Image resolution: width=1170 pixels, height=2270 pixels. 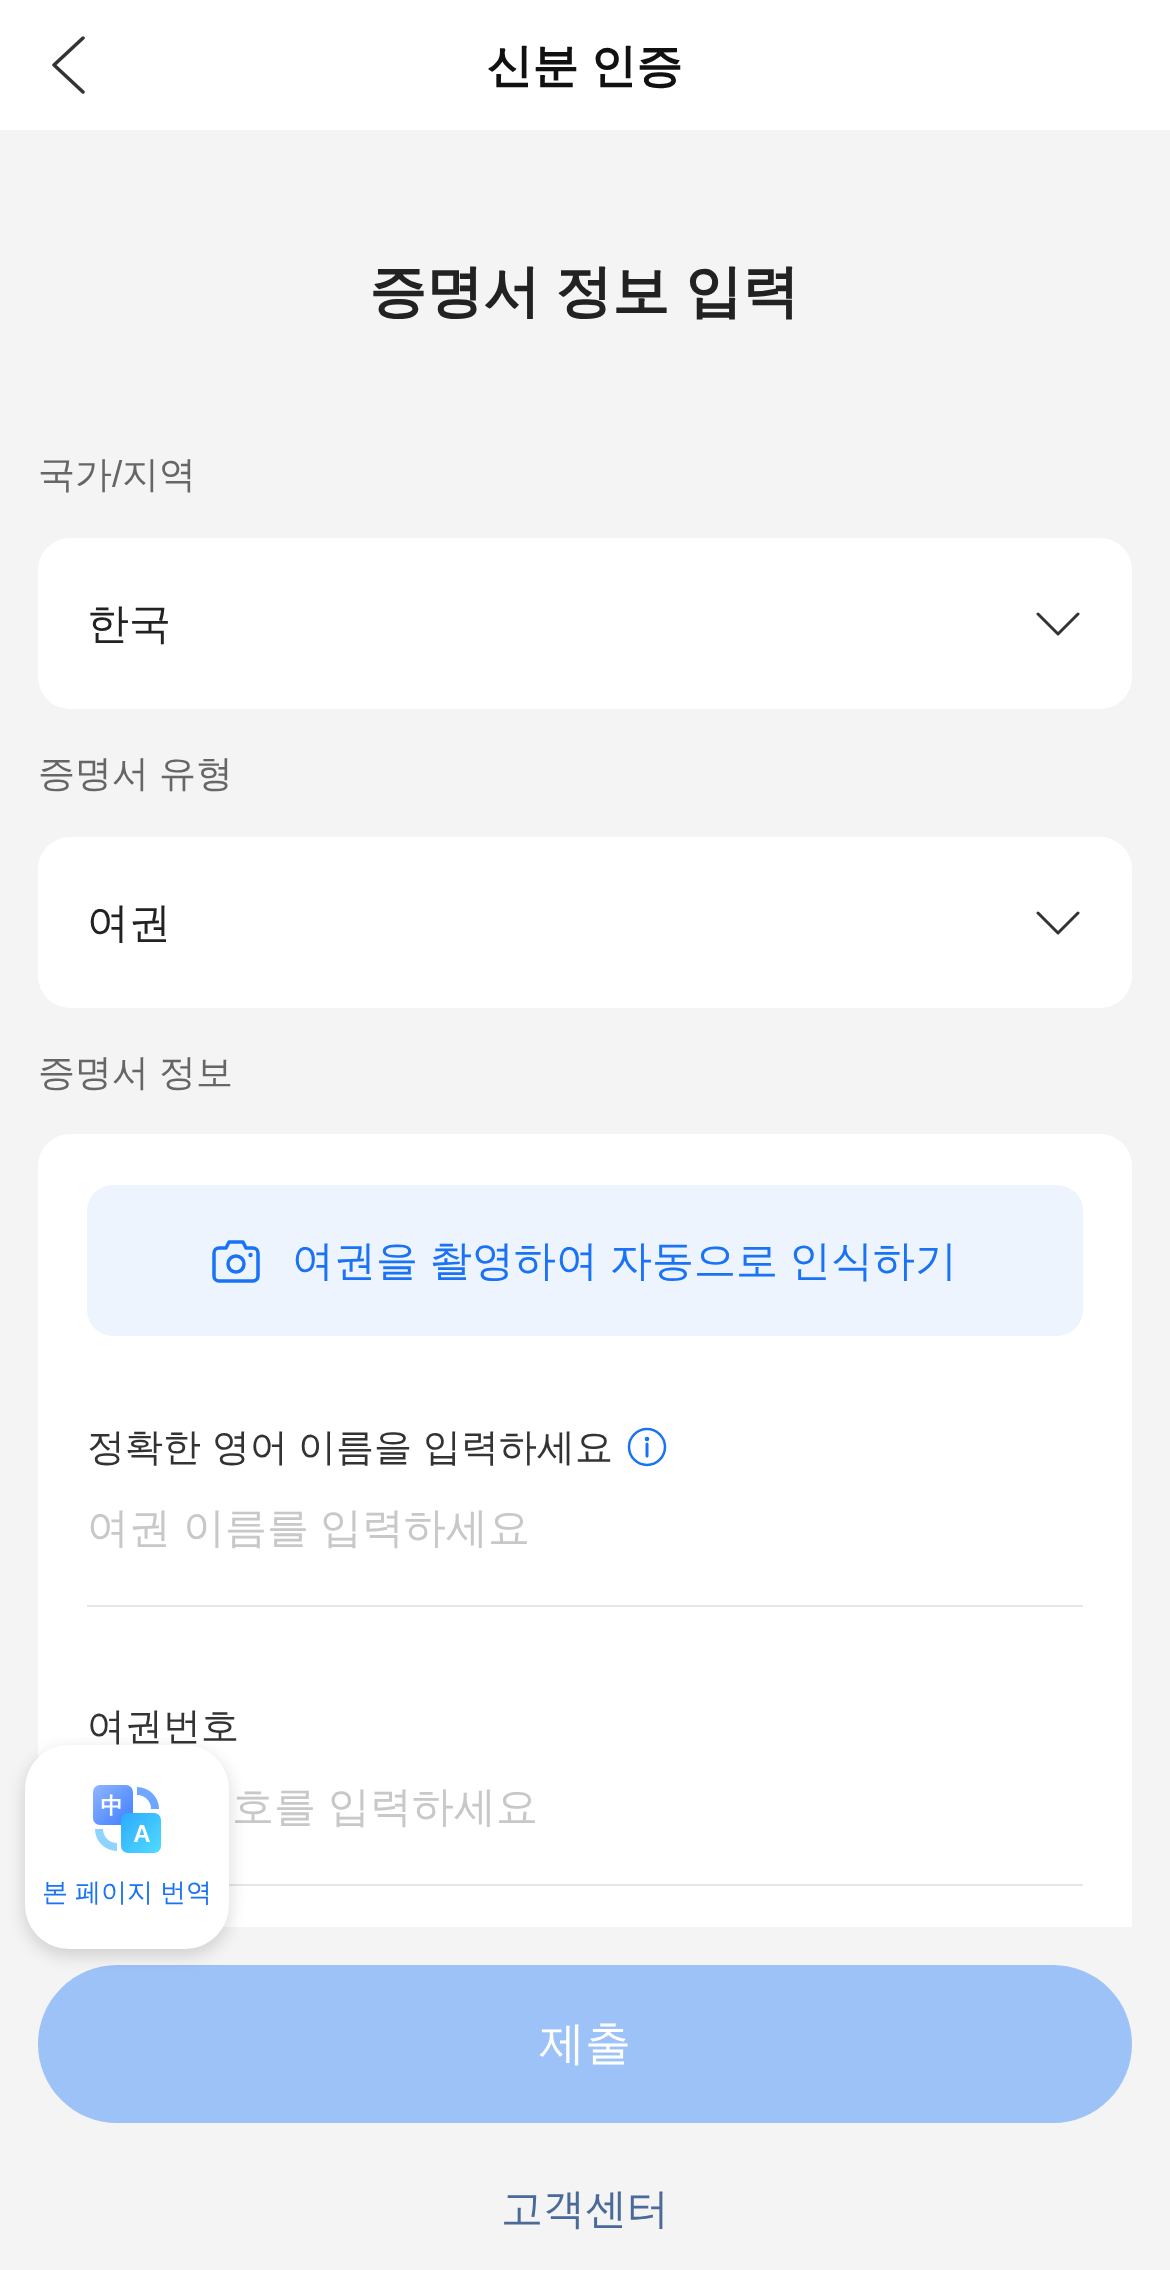 What do you see at coordinates (236, 1260) in the screenshot?
I see `camera-icon` at bounding box center [236, 1260].